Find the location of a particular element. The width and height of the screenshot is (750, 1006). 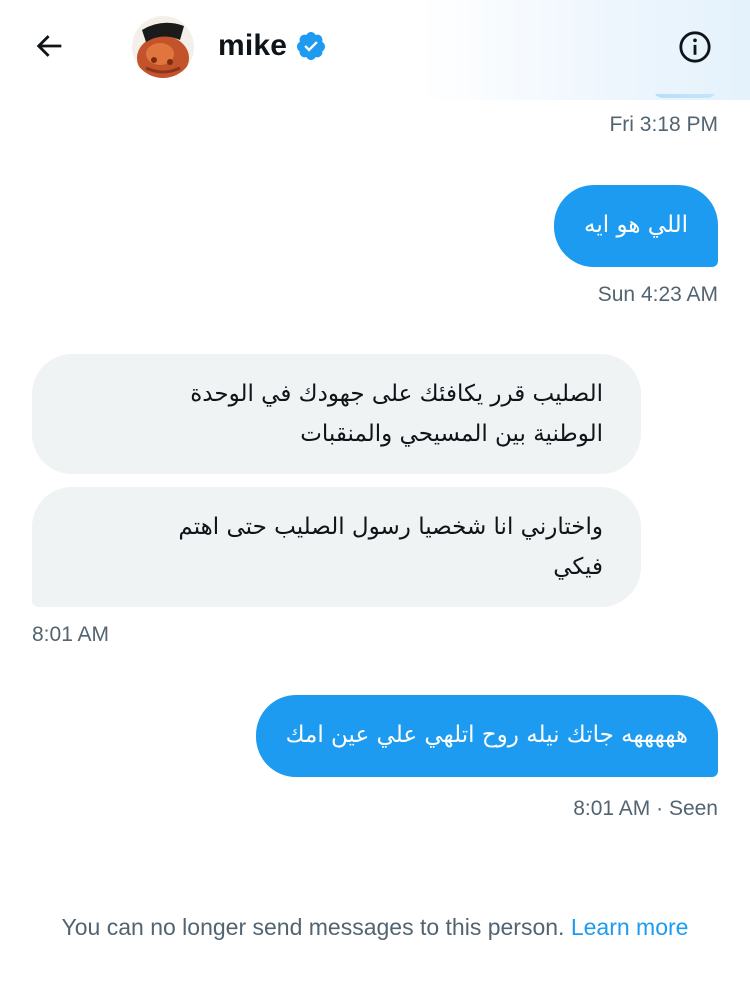

conversation-info-button is located at coordinates (695, 47).